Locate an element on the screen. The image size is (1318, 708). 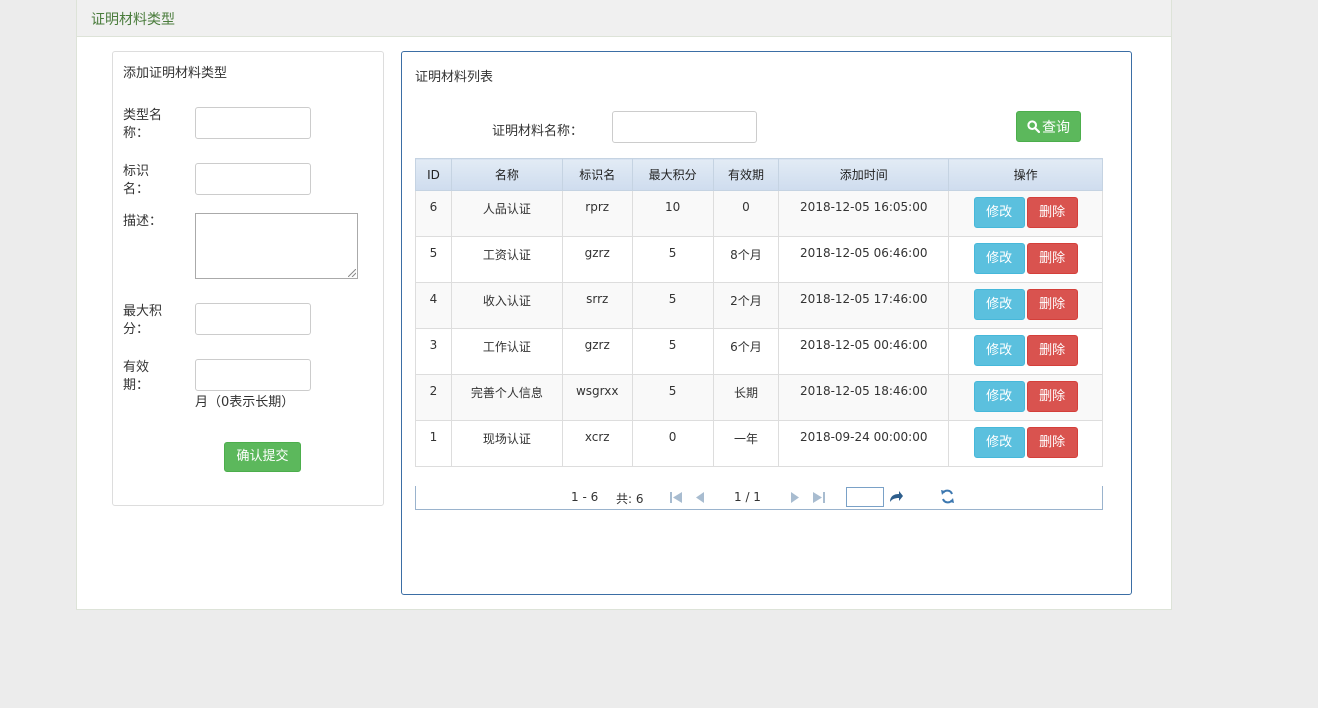
query-button: 查询 is located at coordinates (1048, 126).